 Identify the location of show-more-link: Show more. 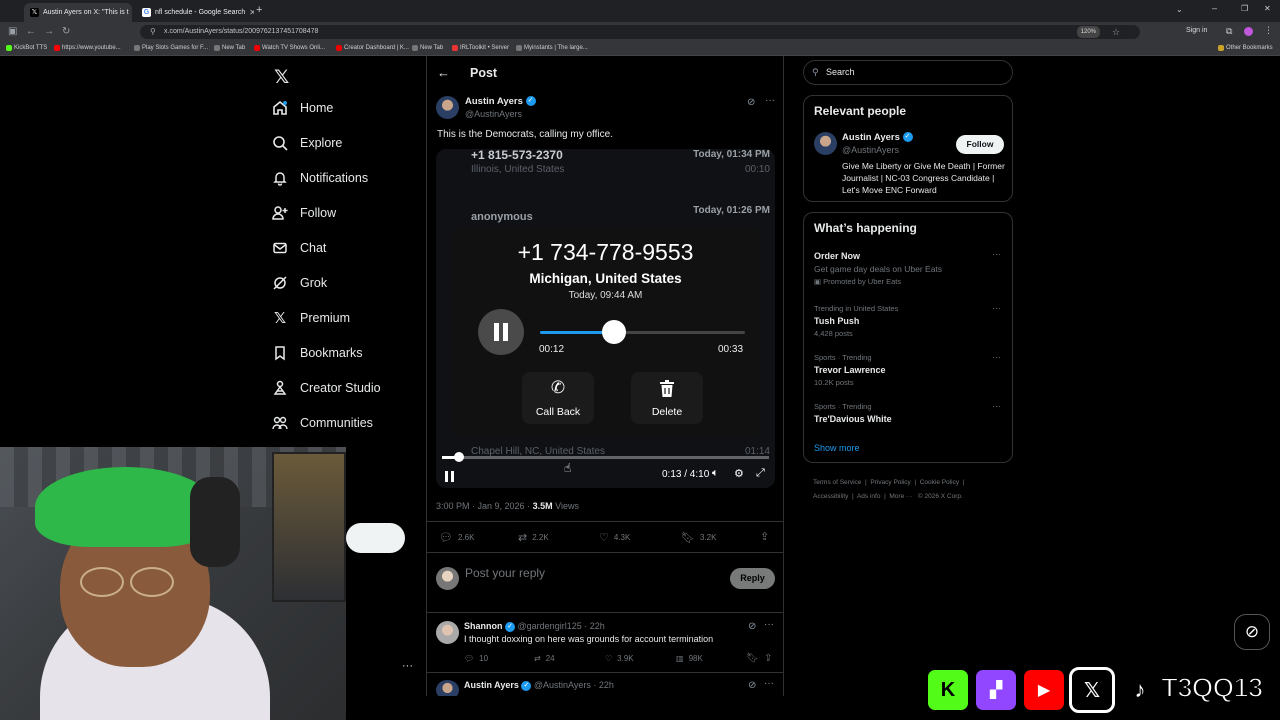
(837, 448).